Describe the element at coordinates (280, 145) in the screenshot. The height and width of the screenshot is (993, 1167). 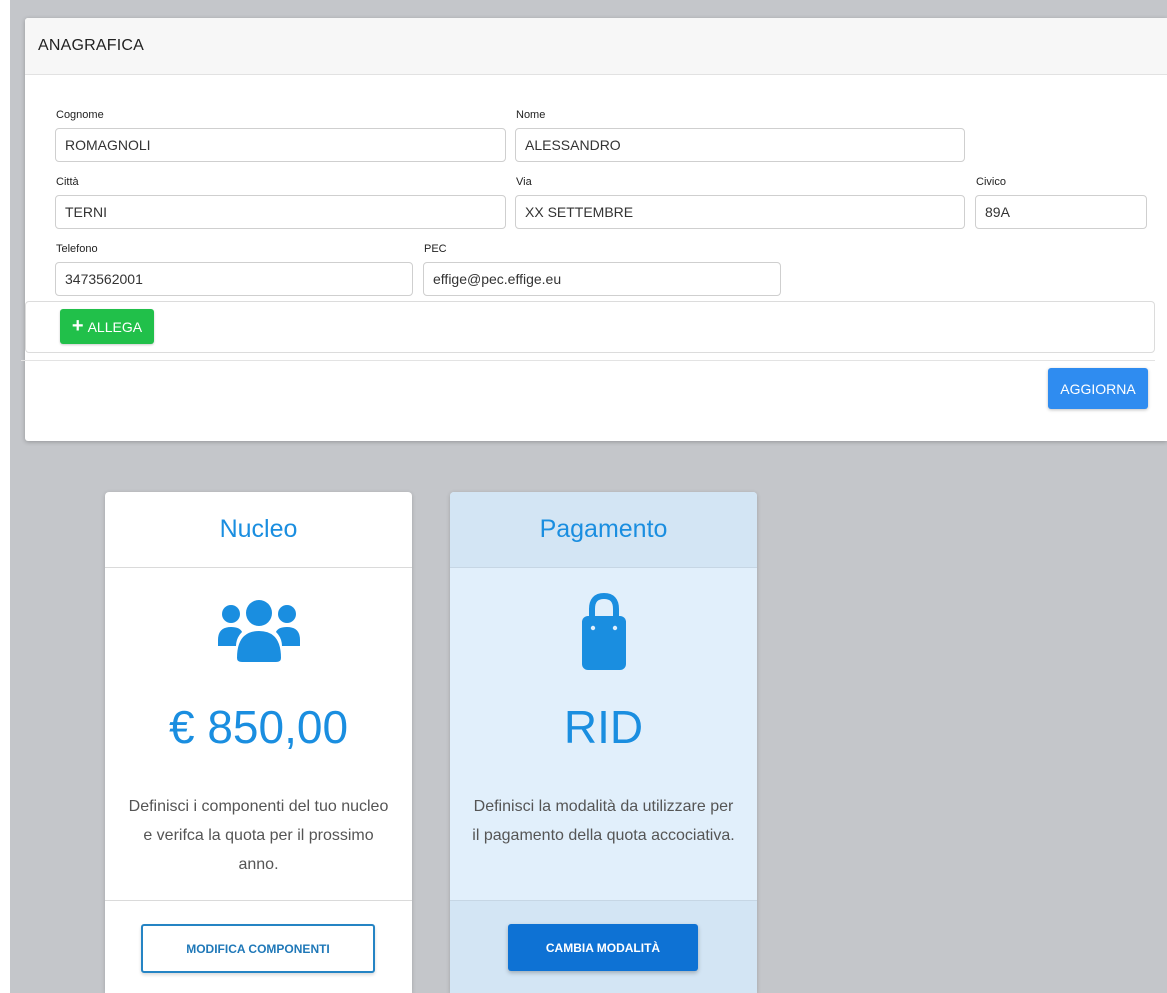
I see `cognome-field: ROMAGNOLI` at that location.